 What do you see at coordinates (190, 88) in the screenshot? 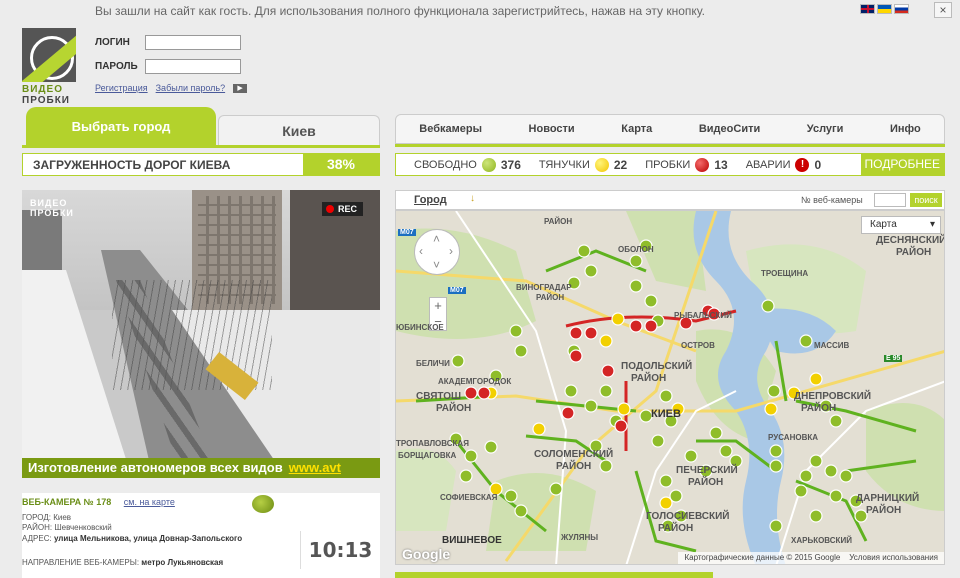
I see `forgot-password-link: Забыли пароль?` at bounding box center [190, 88].